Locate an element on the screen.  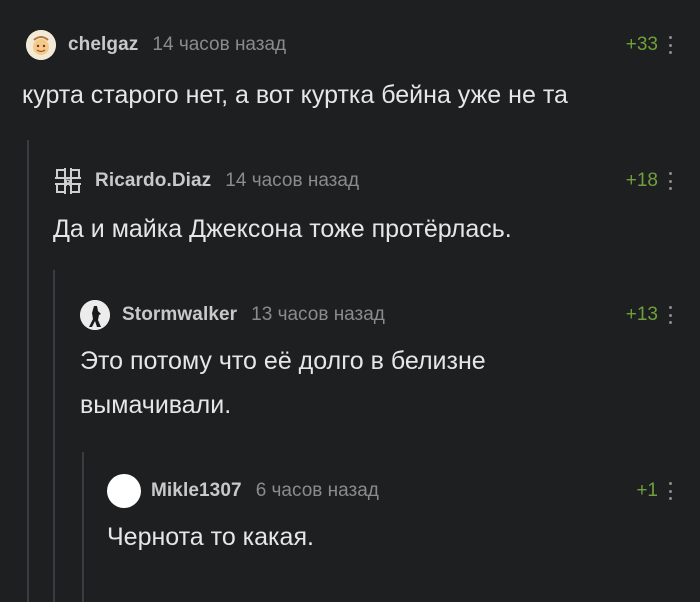
comment-text: Да и майка Джексона тоже протёрлась. is located at coordinates (282, 229).